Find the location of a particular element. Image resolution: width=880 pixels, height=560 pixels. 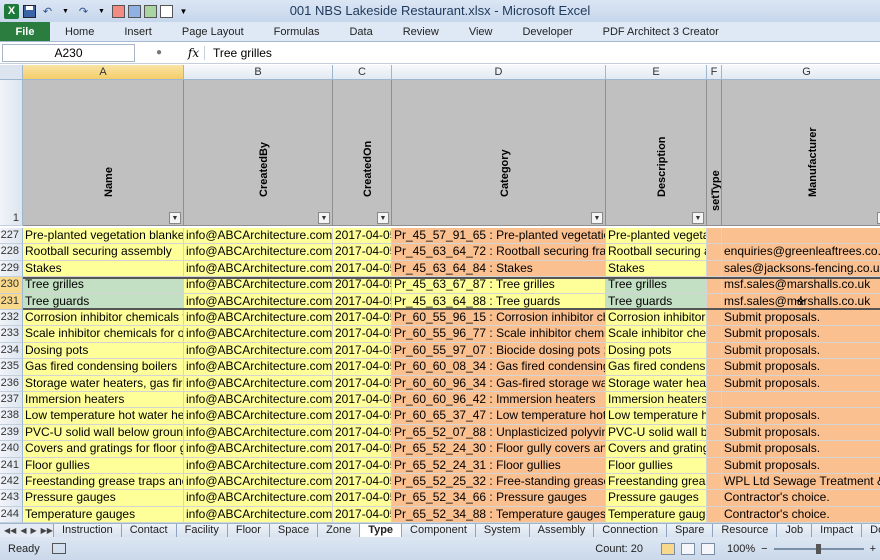

sheet-tab-space: Space is located at coordinates (293, 530).